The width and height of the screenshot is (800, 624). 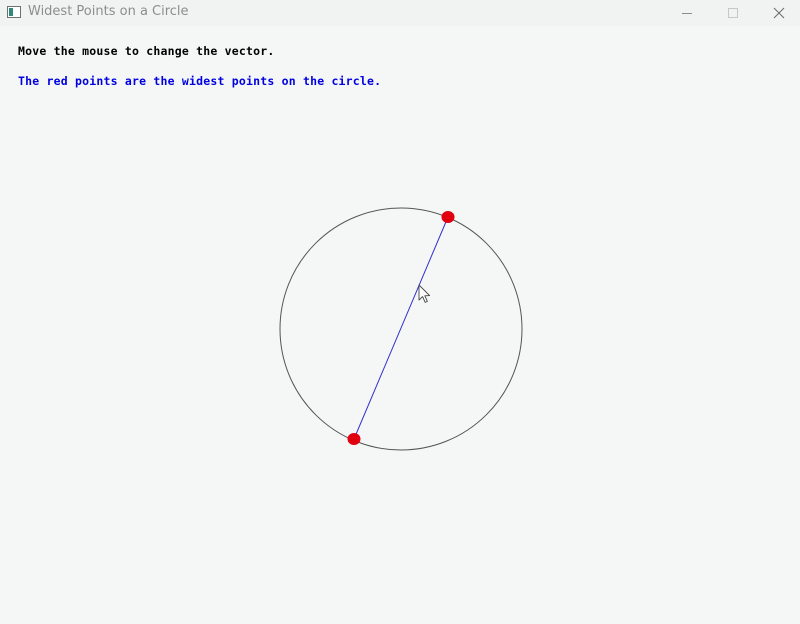 I want to click on close-button, so click(x=778, y=13).